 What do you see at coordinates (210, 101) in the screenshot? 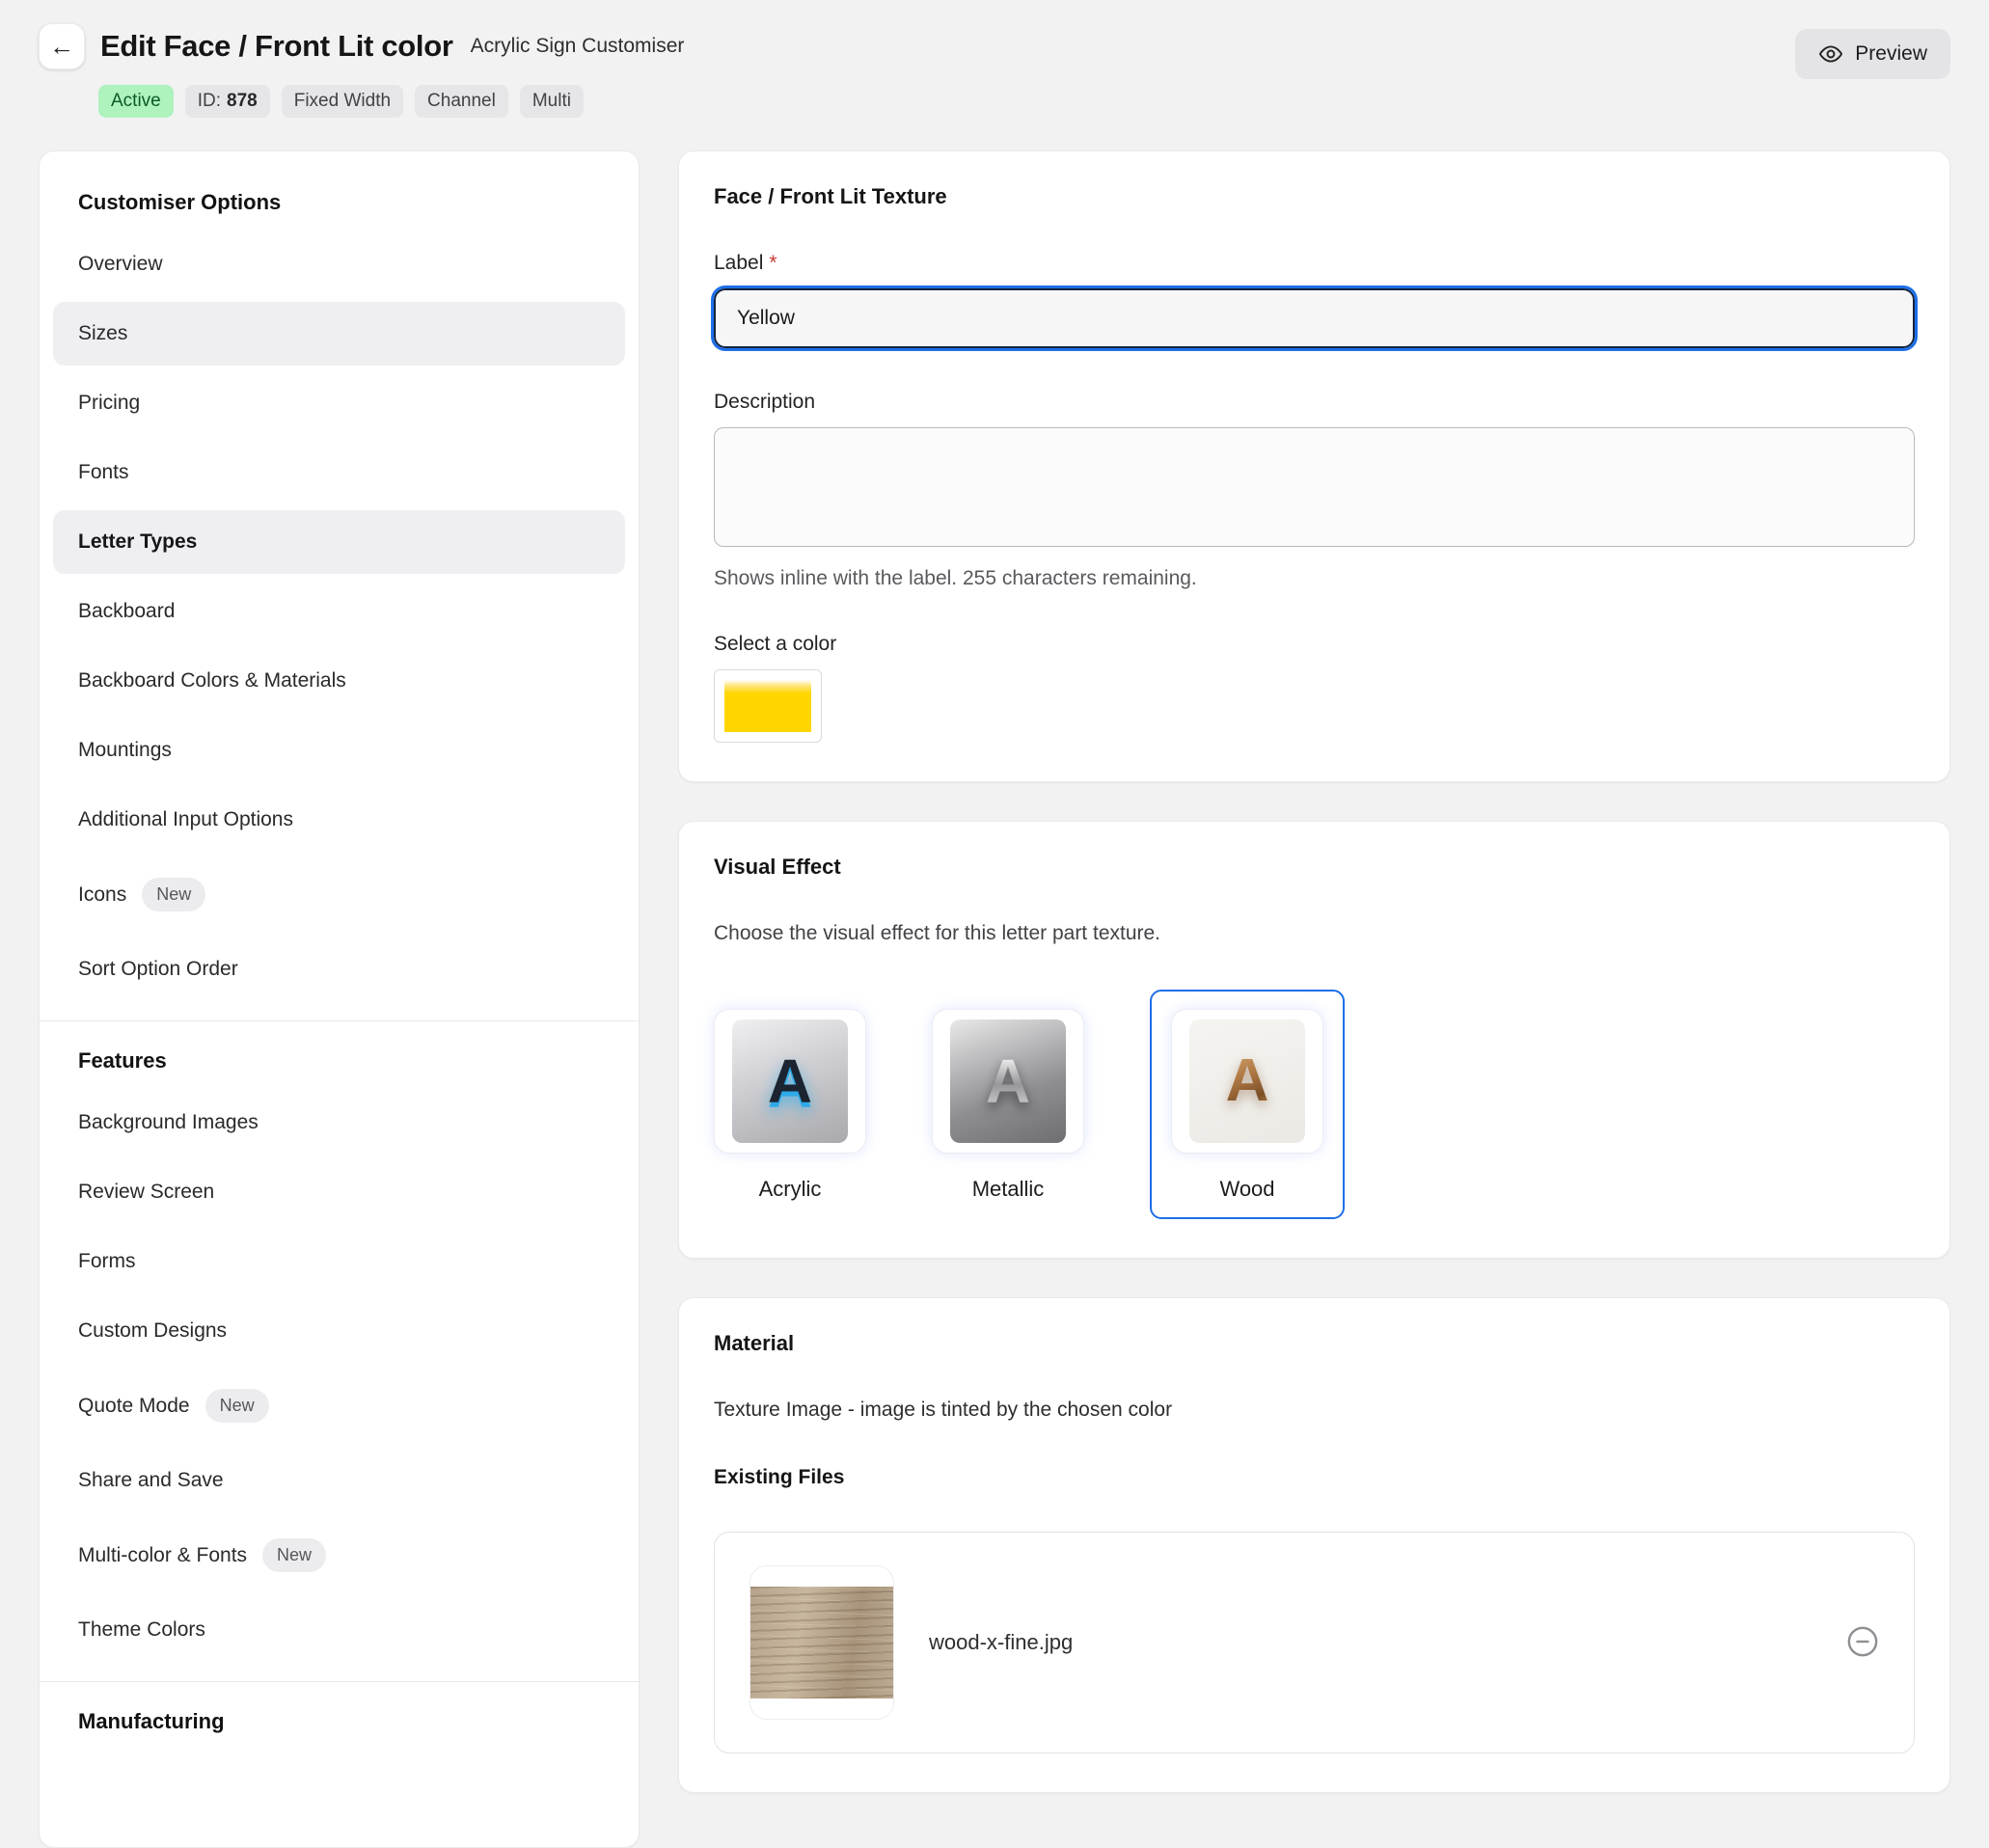
I see `id-badge-label: ID:` at bounding box center [210, 101].